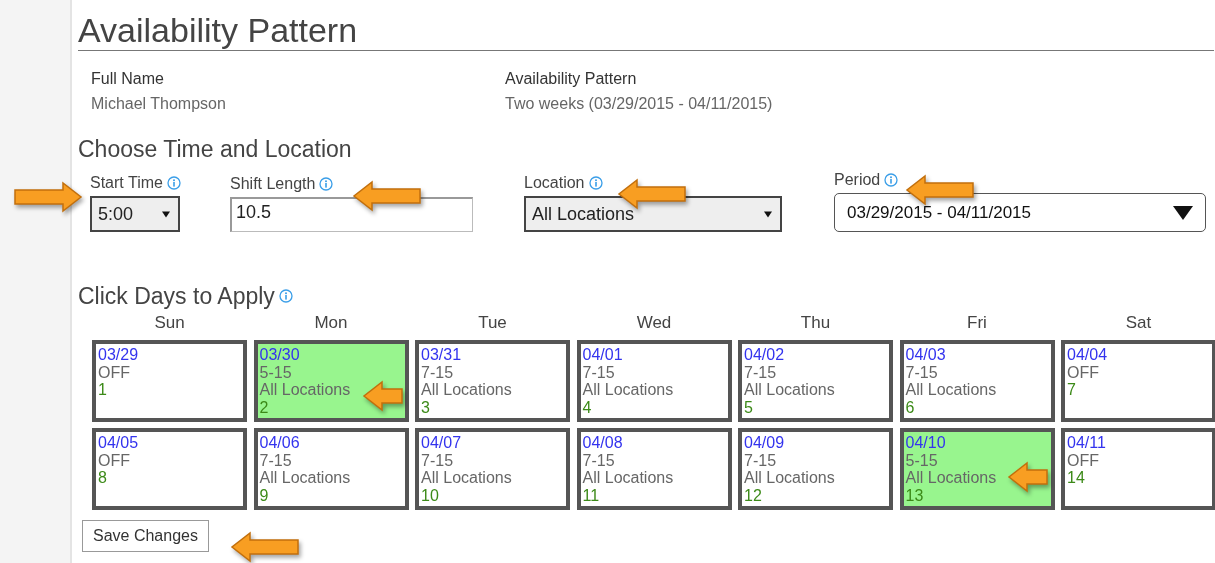 The height and width of the screenshot is (563, 1215). I want to click on day-number: 1, so click(102, 390).